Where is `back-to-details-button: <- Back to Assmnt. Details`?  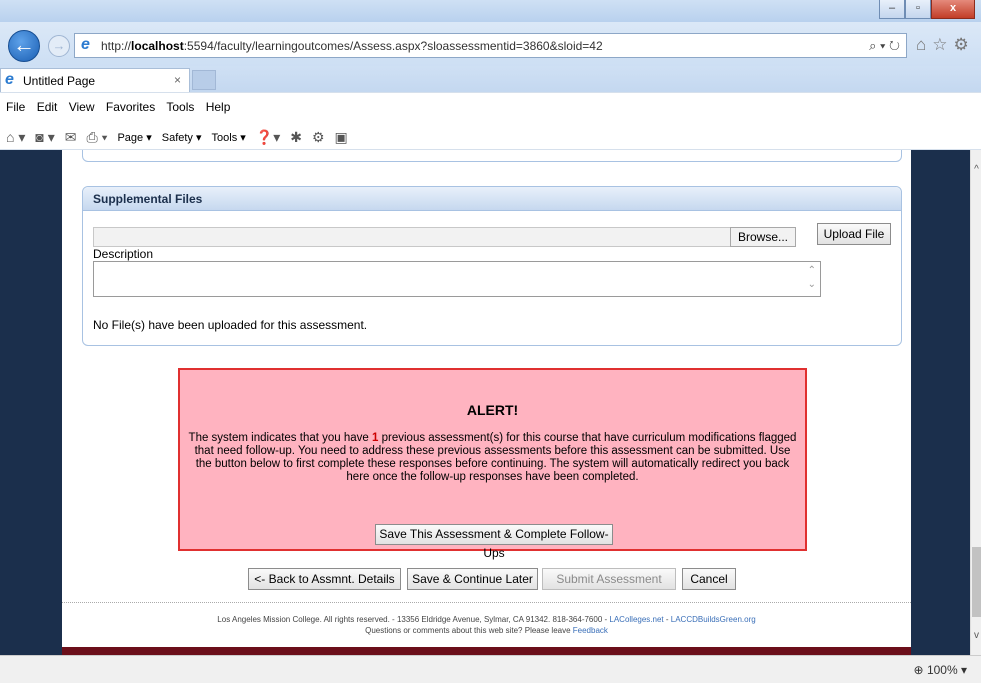 back-to-details-button: <- Back to Assmnt. Details is located at coordinates (324, 579).